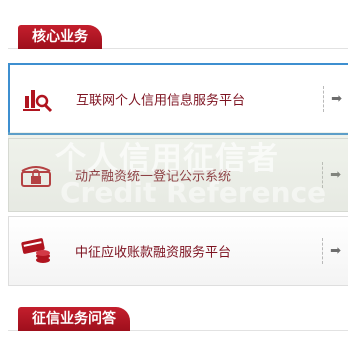 The width and height of the screenshot is (348, 348). I want to click on service-label: 动产融资统一登记公示系统, so click(153, 177).